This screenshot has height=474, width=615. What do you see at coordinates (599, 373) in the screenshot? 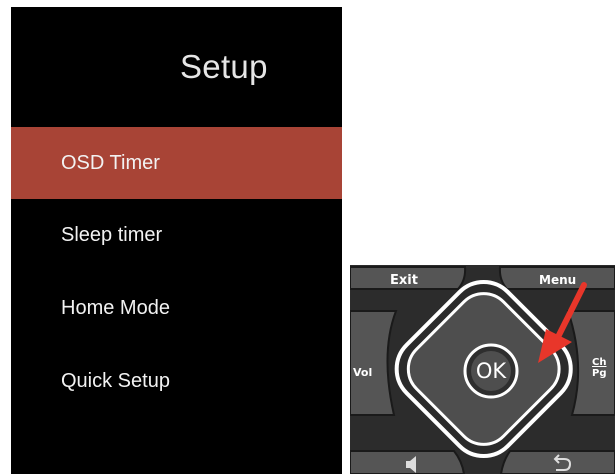
I see `pg-label: Pg` at bounding box center [599, 373].